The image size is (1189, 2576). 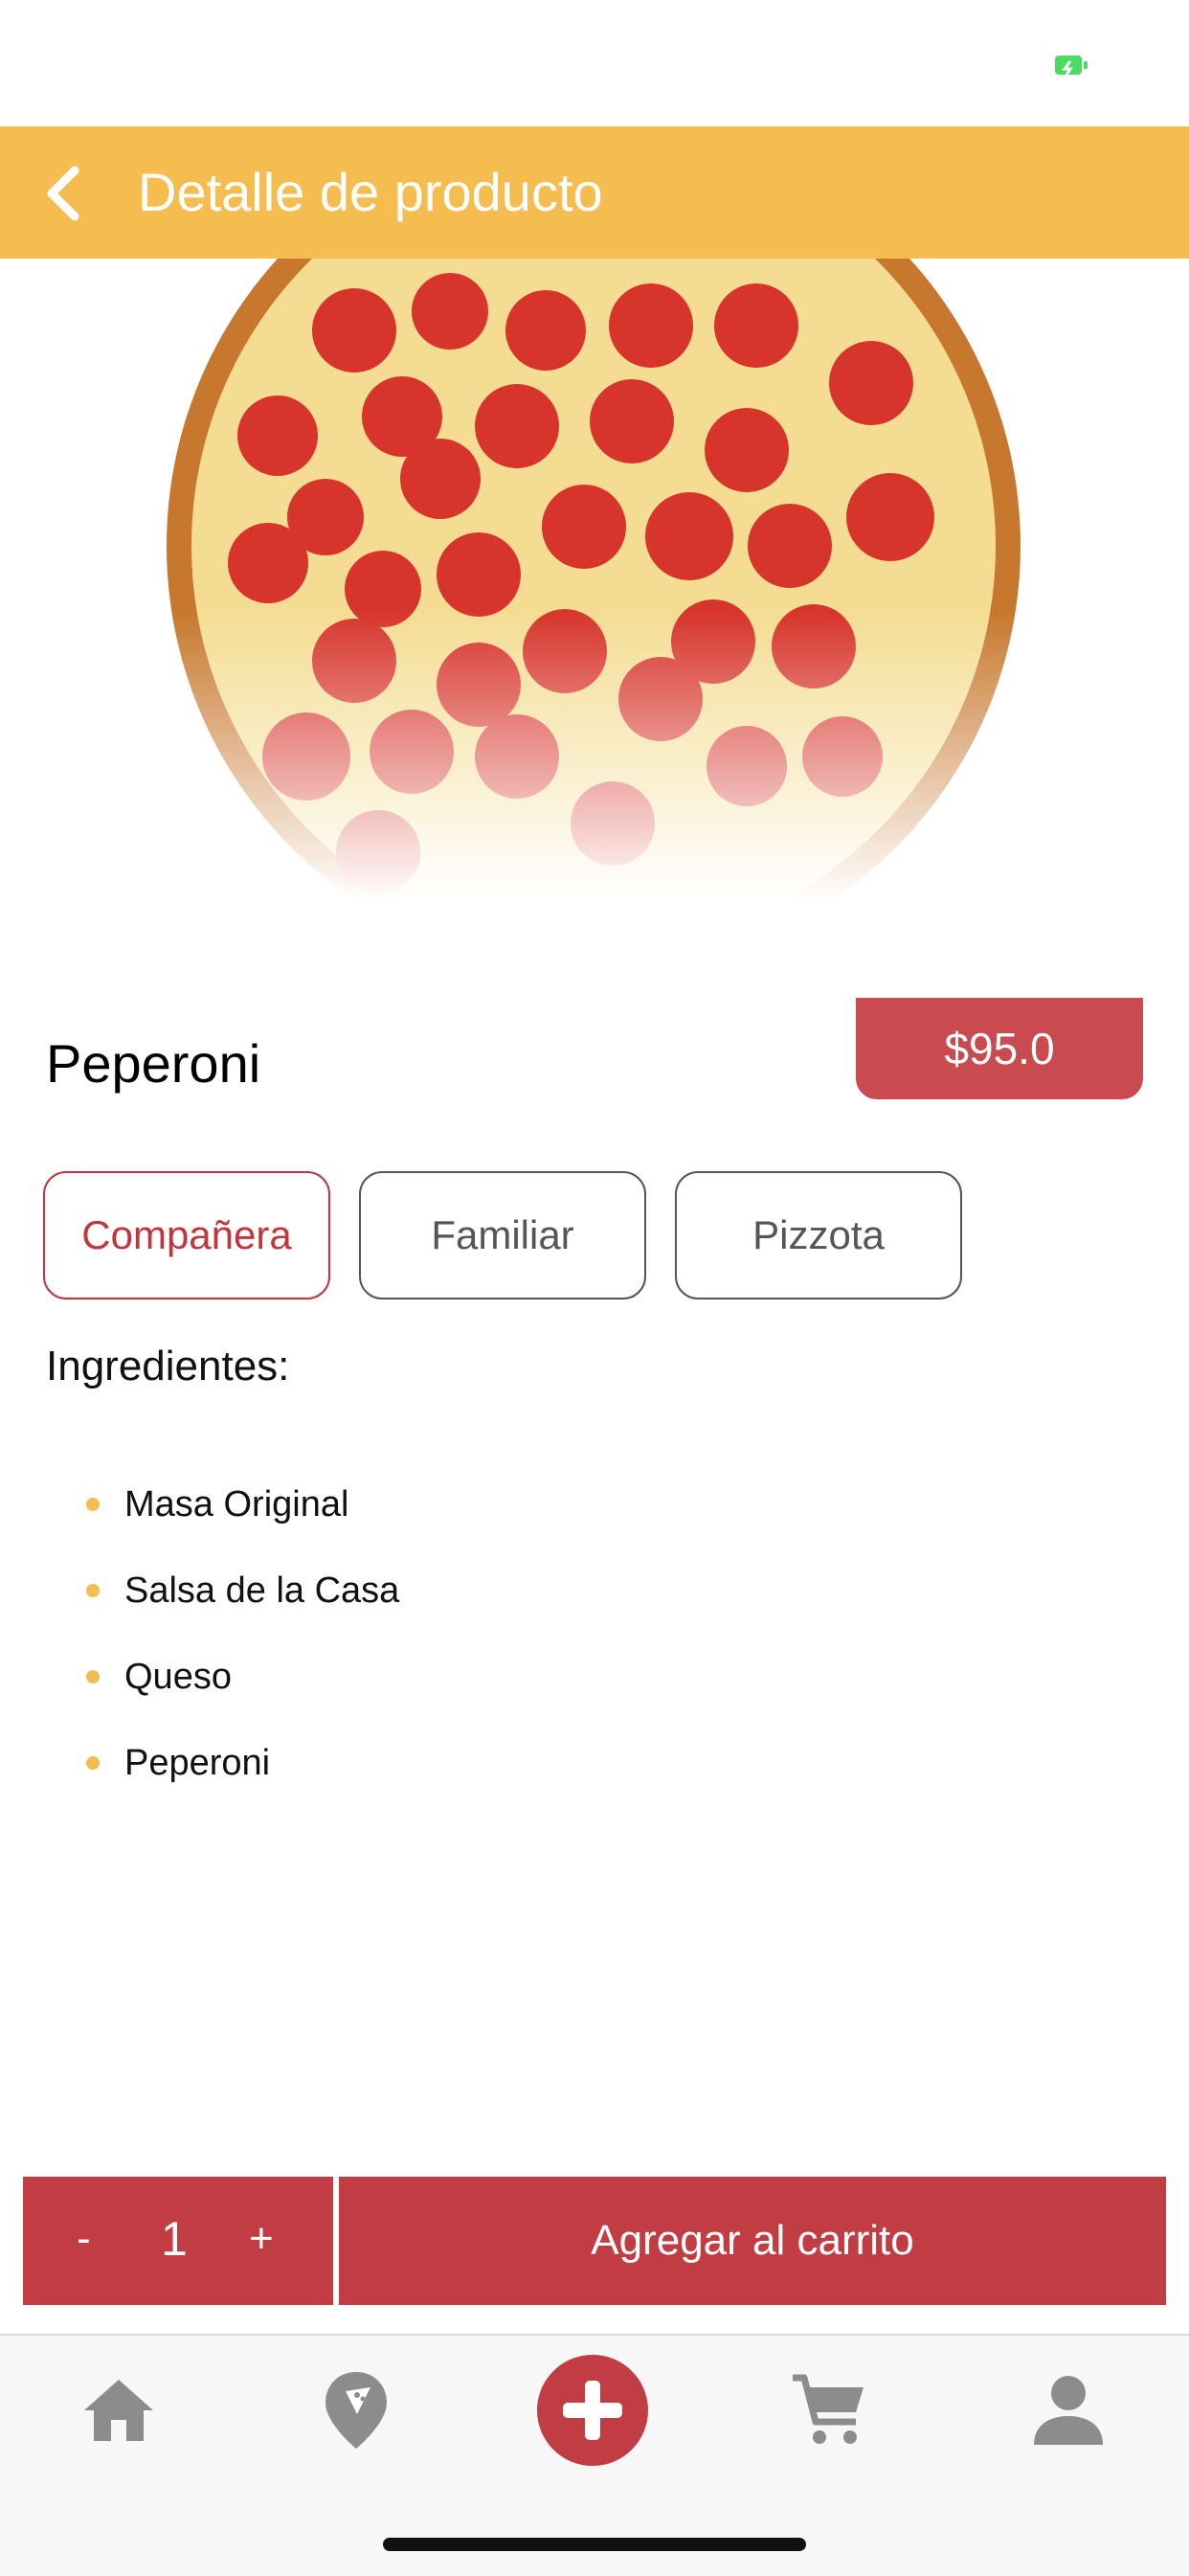 What do you see at coordinates (84, 2239) in the screenshot?
I see `decrement-button: -` at bounding box center [84, 2239].